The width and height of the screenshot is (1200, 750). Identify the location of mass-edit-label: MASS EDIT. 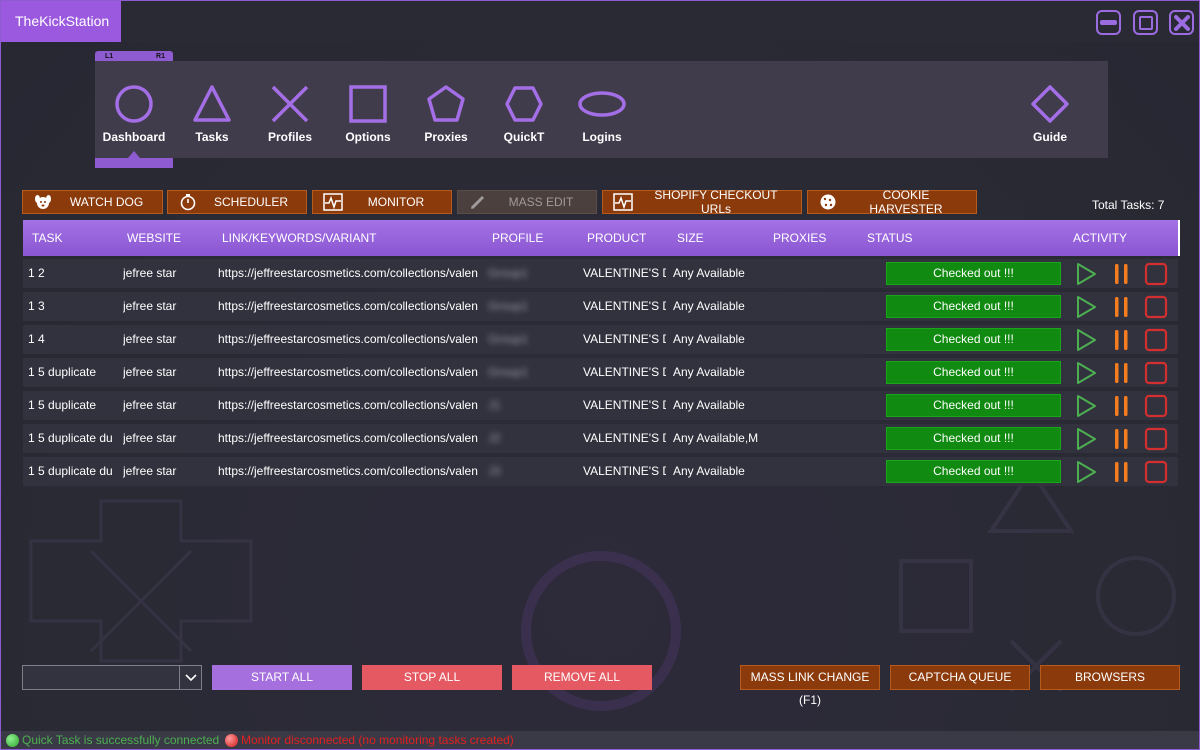
(541, 202).